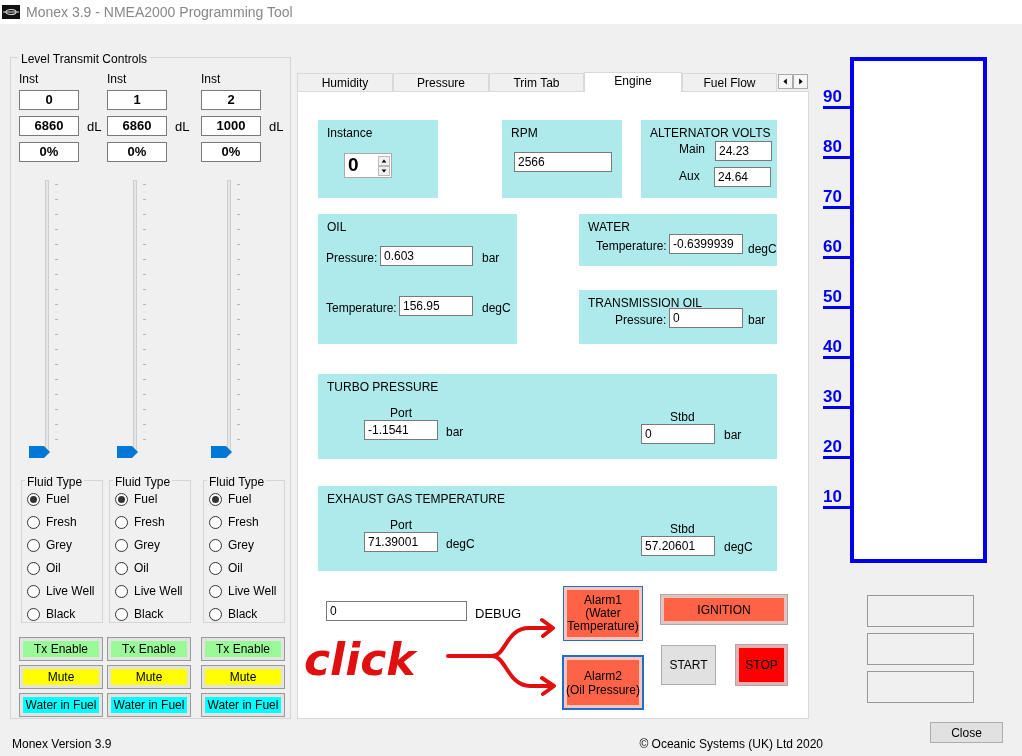  What do you see at coordinates (337, 227) in the screenshot?
I see `panel-title: OIL` at bounding box center [337, 227].